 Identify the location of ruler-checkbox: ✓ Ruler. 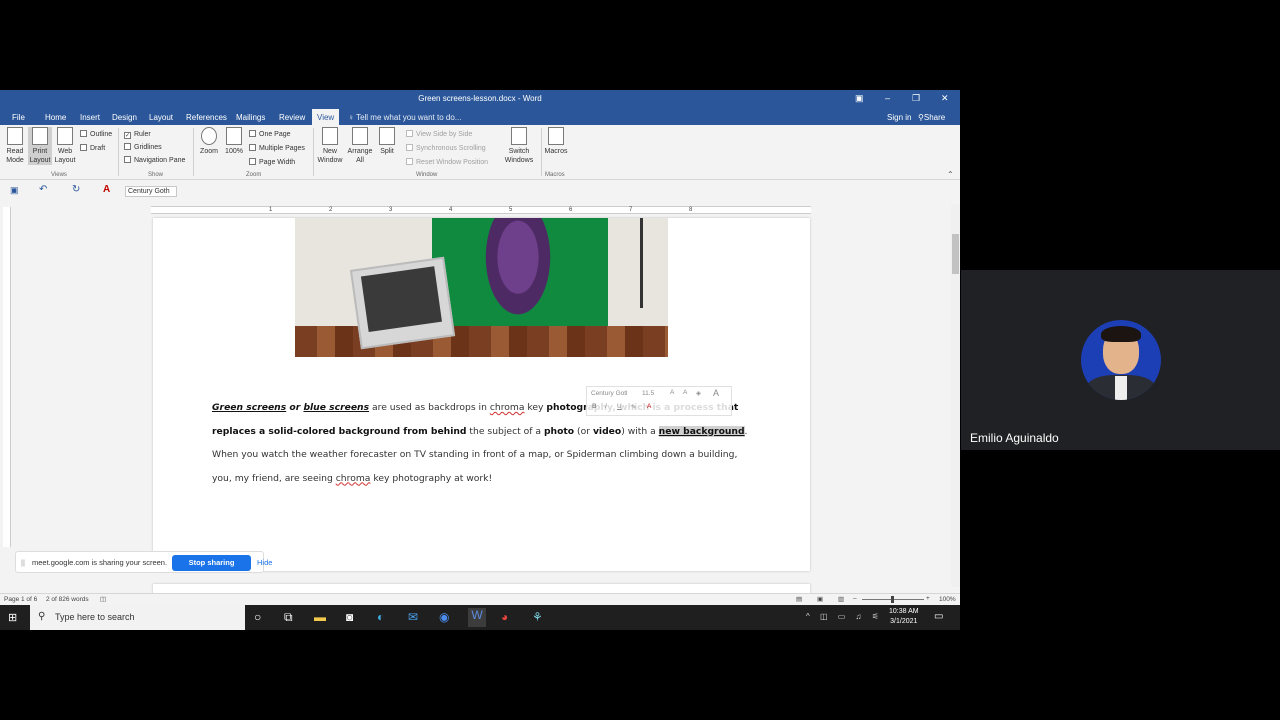
(137, 134).